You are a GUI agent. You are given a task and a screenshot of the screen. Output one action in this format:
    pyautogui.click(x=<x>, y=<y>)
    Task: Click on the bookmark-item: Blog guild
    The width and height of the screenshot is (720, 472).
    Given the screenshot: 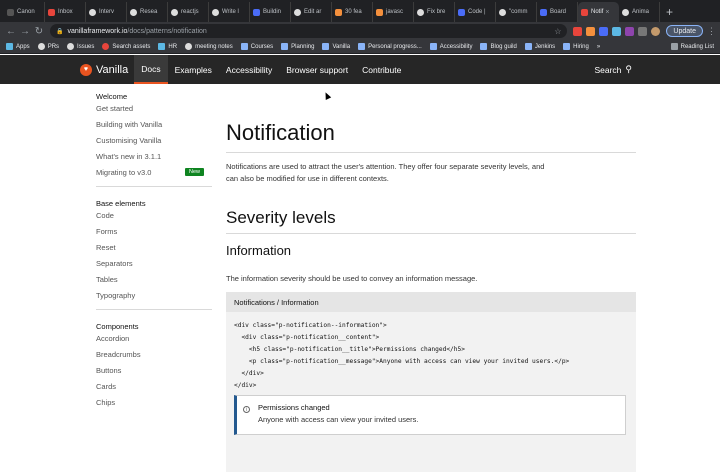 What is the action you would take?
    pyautogui.click(x=498, y=46)
    